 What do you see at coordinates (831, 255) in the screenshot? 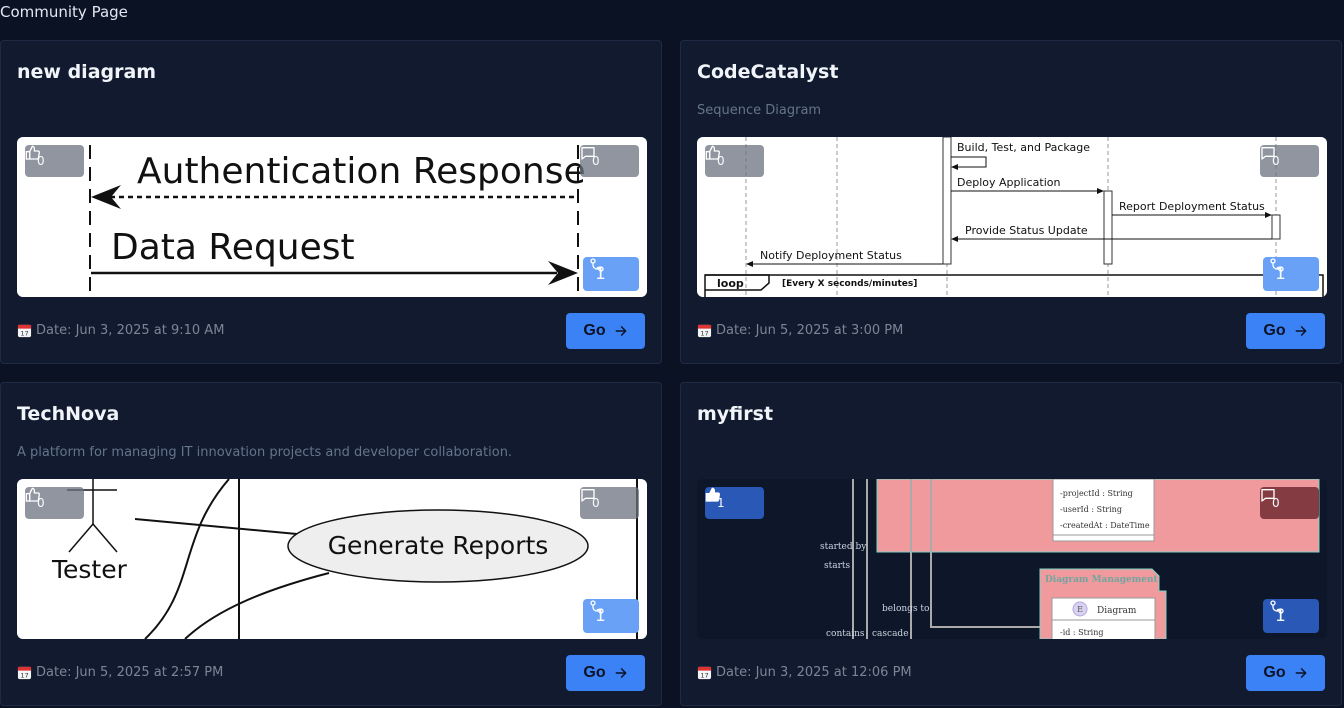
I see `message-label: Notify Deployment Status` at bounding box center [831, 255].